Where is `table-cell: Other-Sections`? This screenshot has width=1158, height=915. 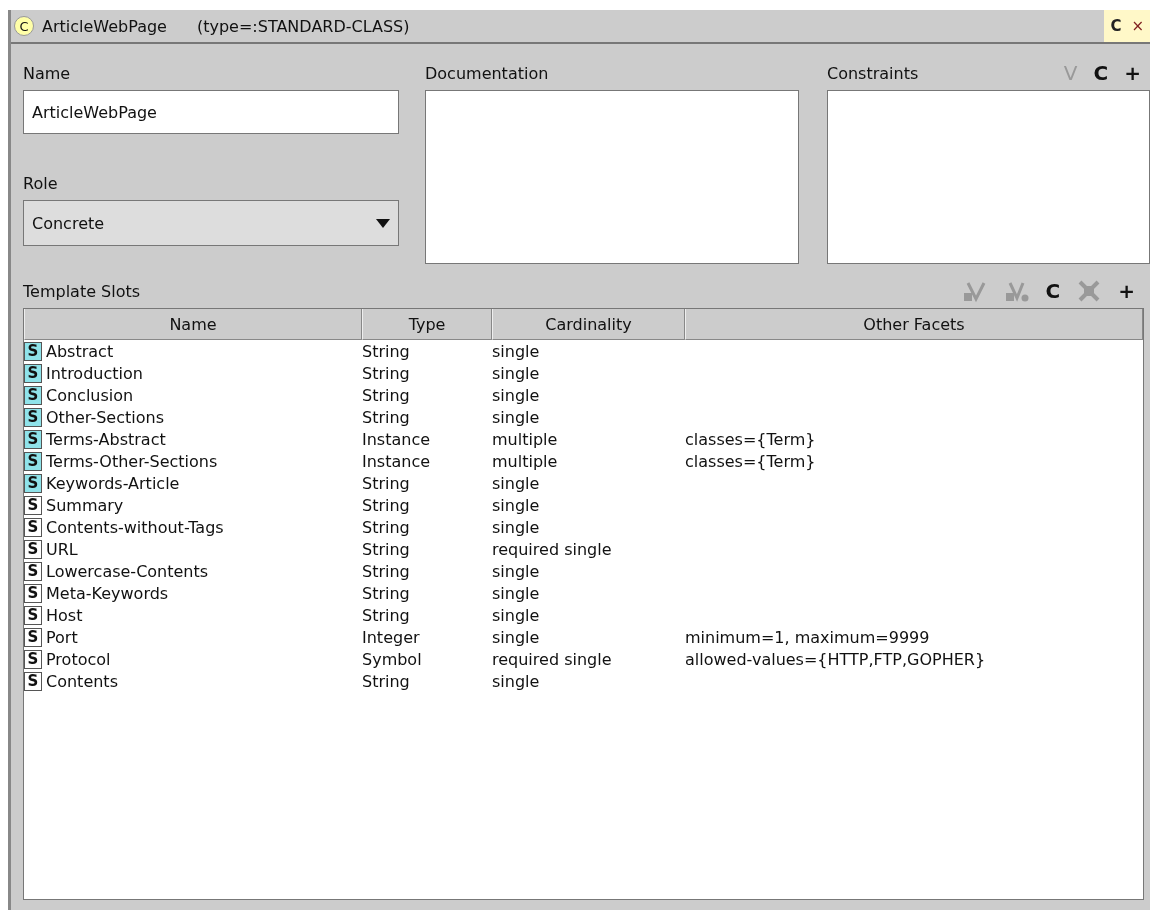
table-cell: Other-Sections is located at coordinates (105, 417).